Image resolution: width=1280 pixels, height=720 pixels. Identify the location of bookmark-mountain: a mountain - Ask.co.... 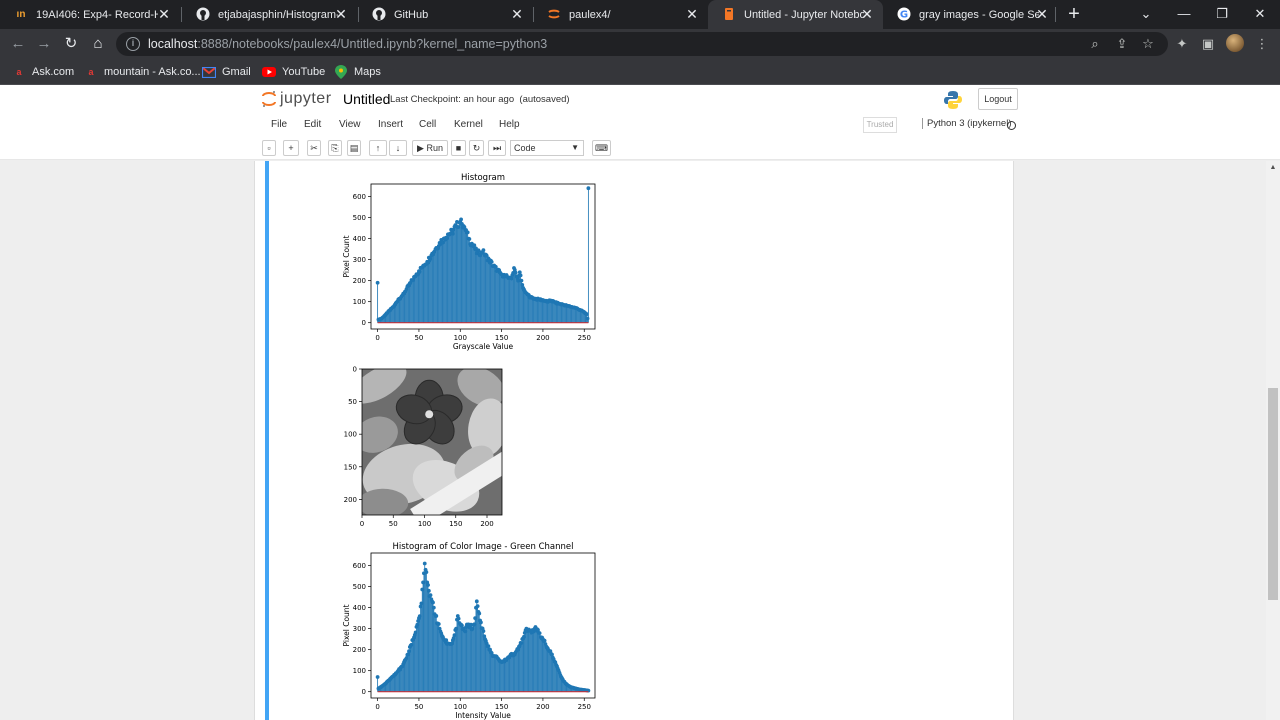
(142, 72).